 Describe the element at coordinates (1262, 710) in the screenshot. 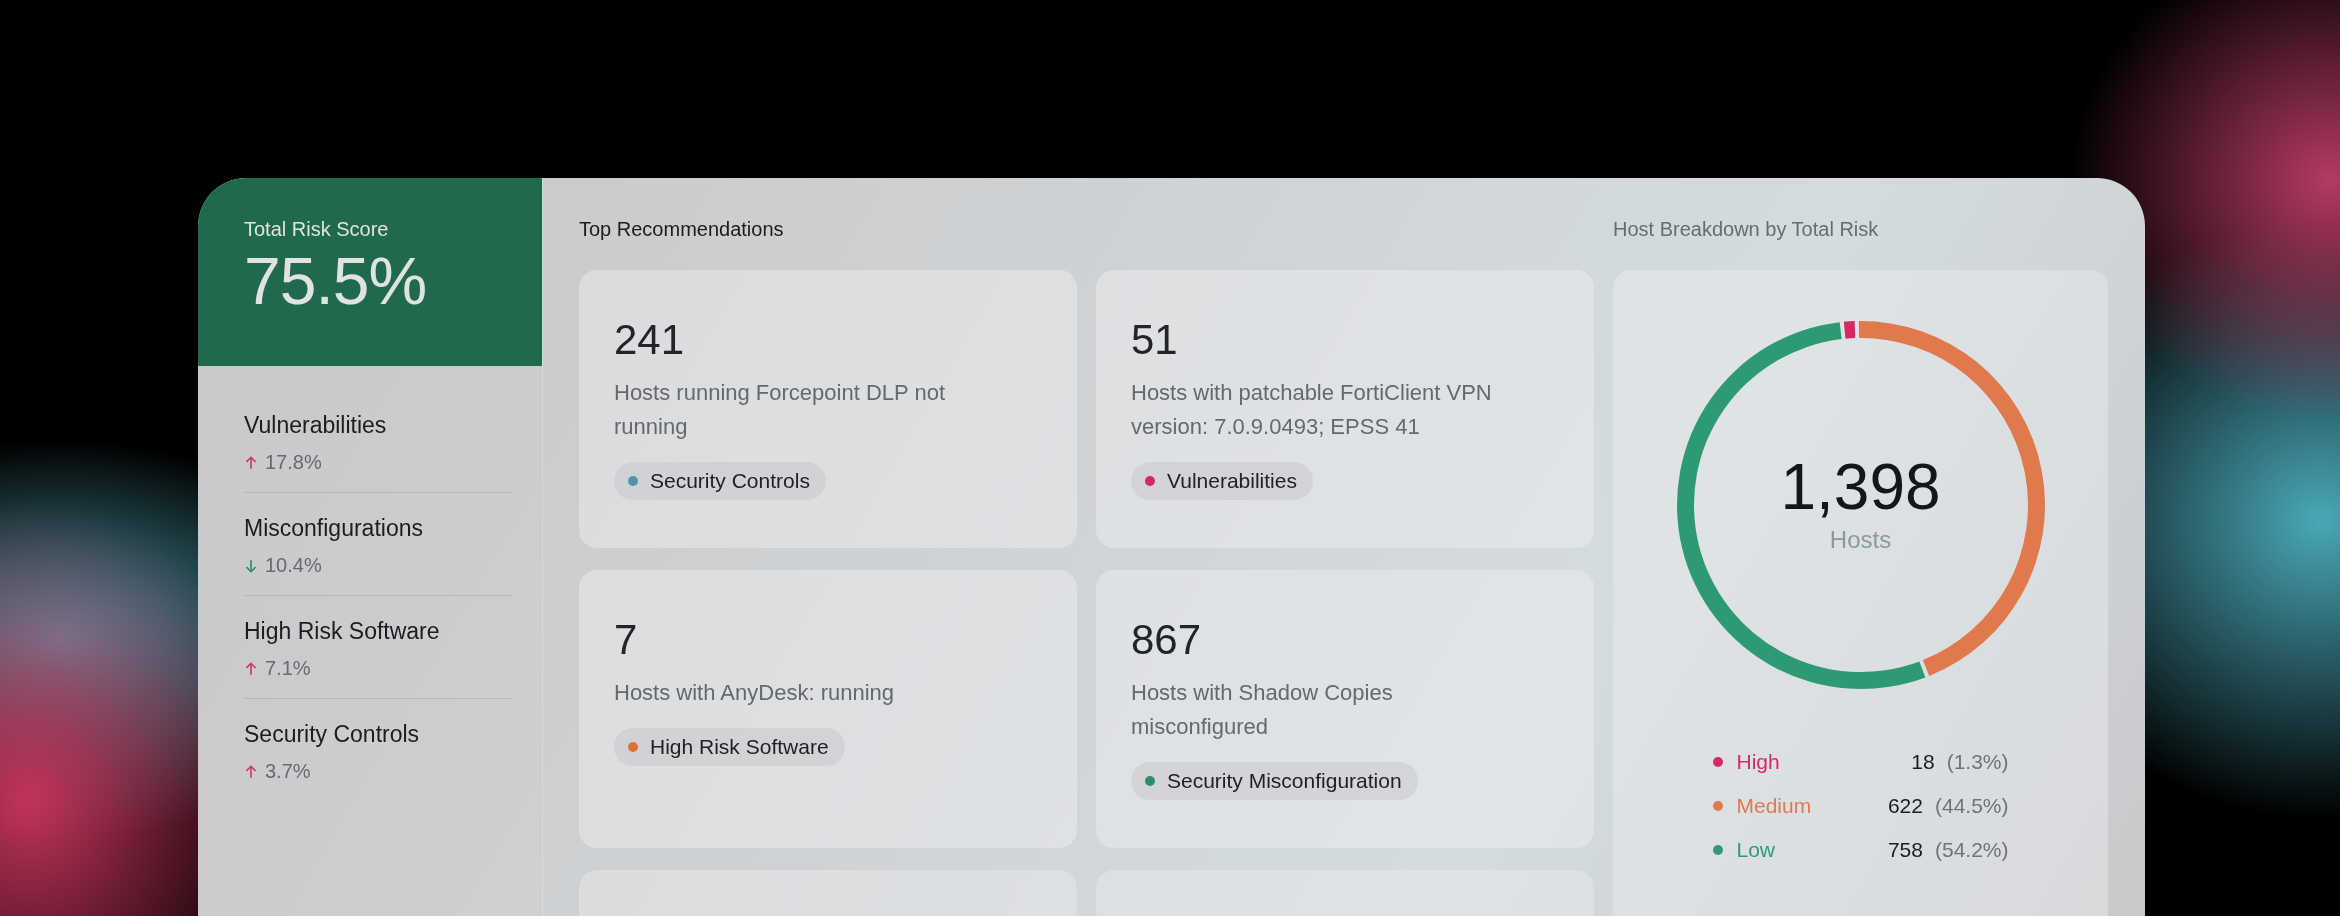

I see `recommendation-text: Hosts with Shadow Copies misconfigured` at that location.